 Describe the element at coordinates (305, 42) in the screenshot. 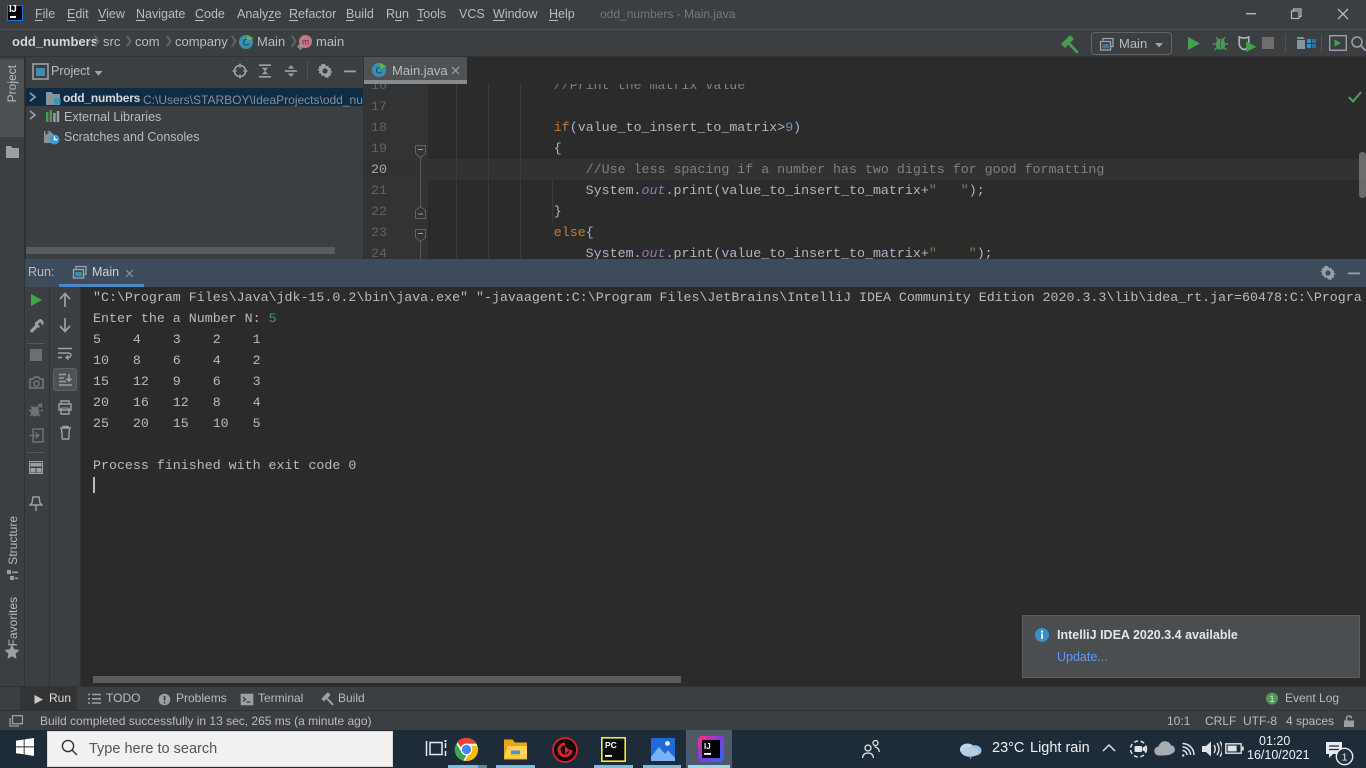

I see `svg-text: m` at that location.